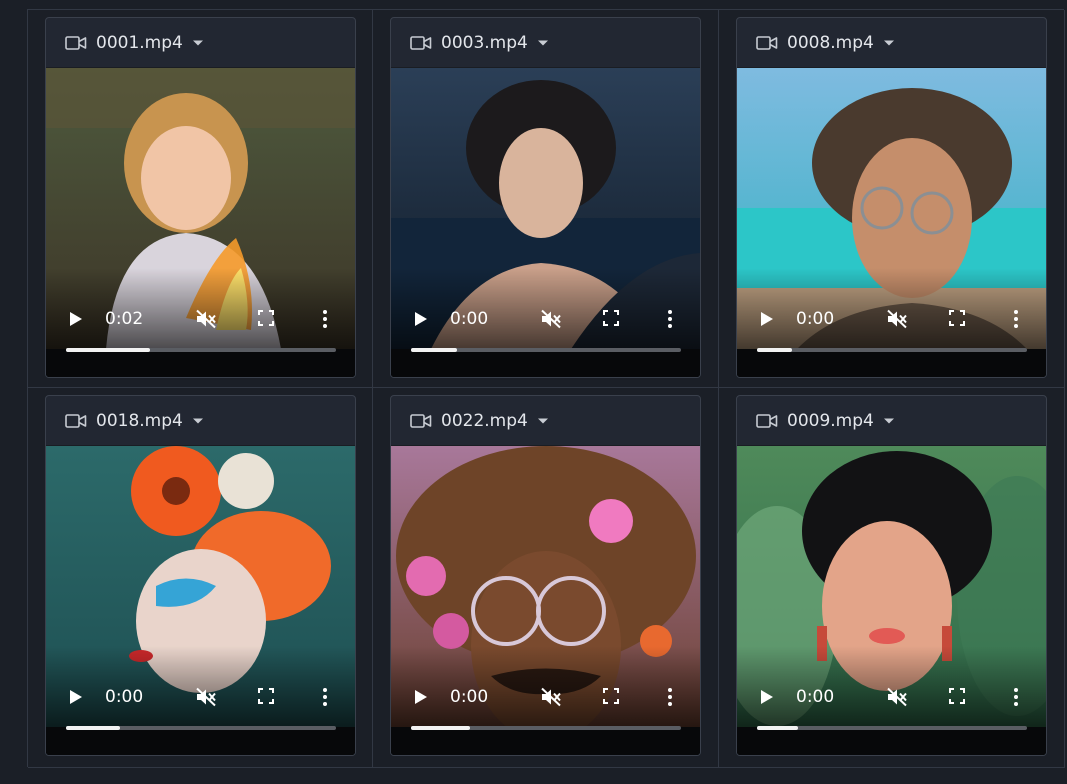 This screenshot has height=784, width=1067. I want to click on file-name: 0008.mp4, so click(830, 42).